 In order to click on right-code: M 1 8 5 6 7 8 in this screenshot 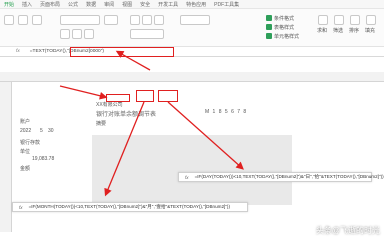, I will do `click(226, 112)`.